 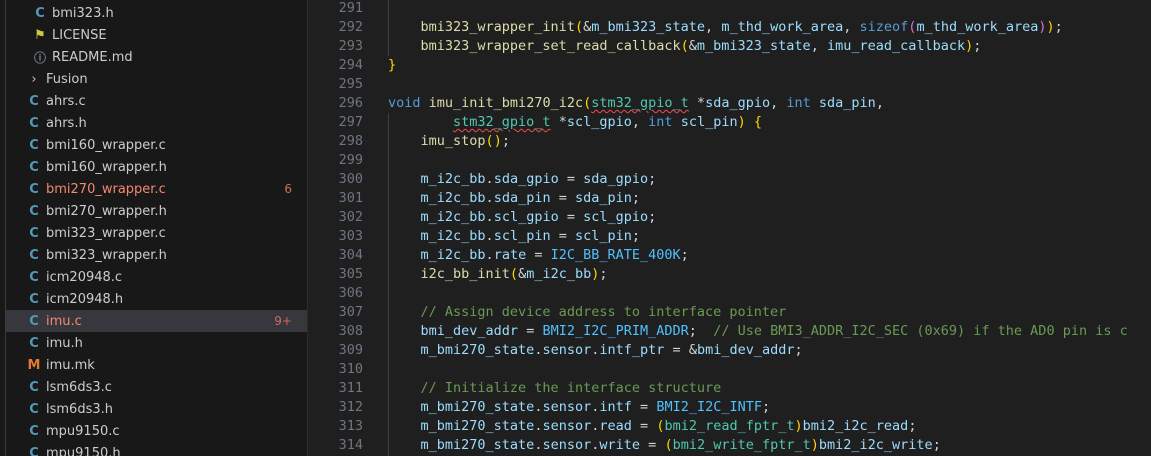 I want to click on line-number: 309, so click(x=350, y=350).